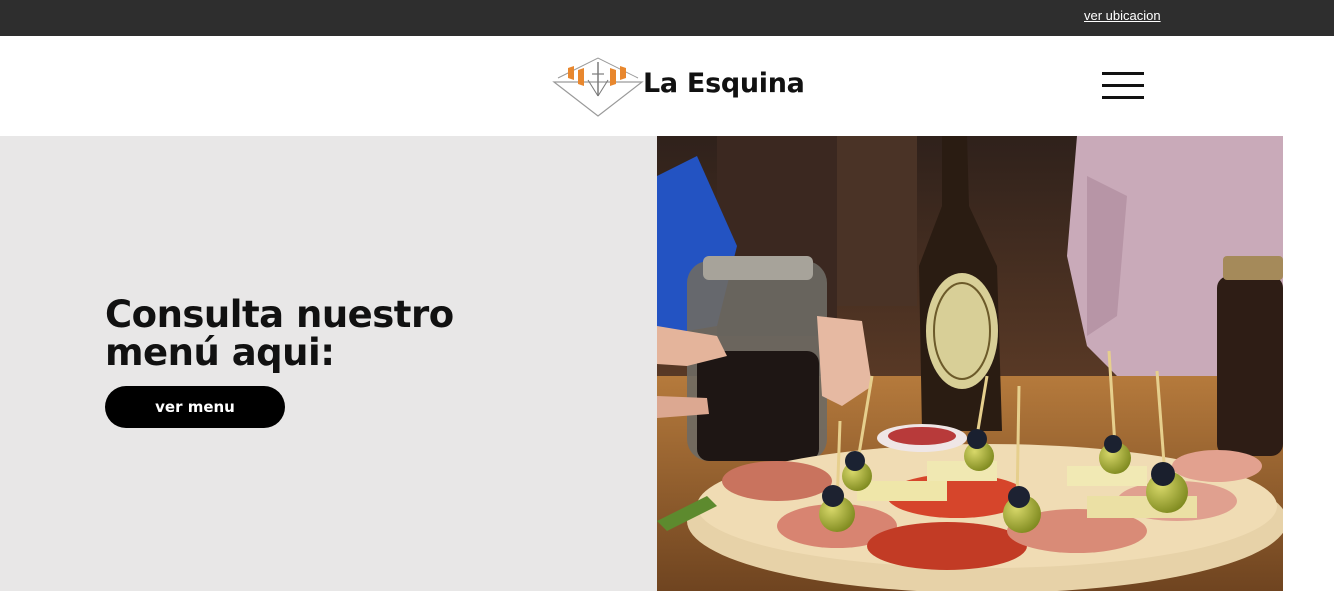 The height and width of the screenshot is (591, 1334). What do you see at coordinates (1122, 15) in the screenshot?
I see `location-link: ver ubicacion` at bounding box center [1122, 15].